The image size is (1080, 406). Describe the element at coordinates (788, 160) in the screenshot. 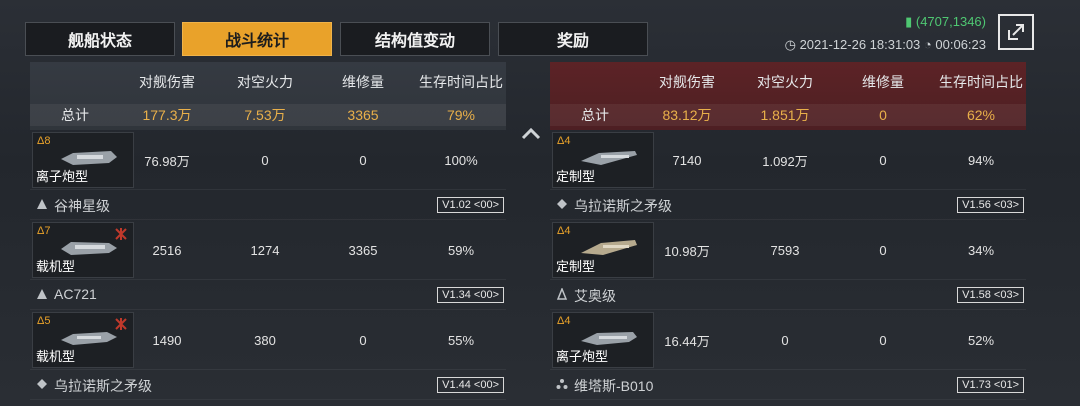

I see `ship-row: Δ4 定制型 7140 1.092万 0 94%` at that location.